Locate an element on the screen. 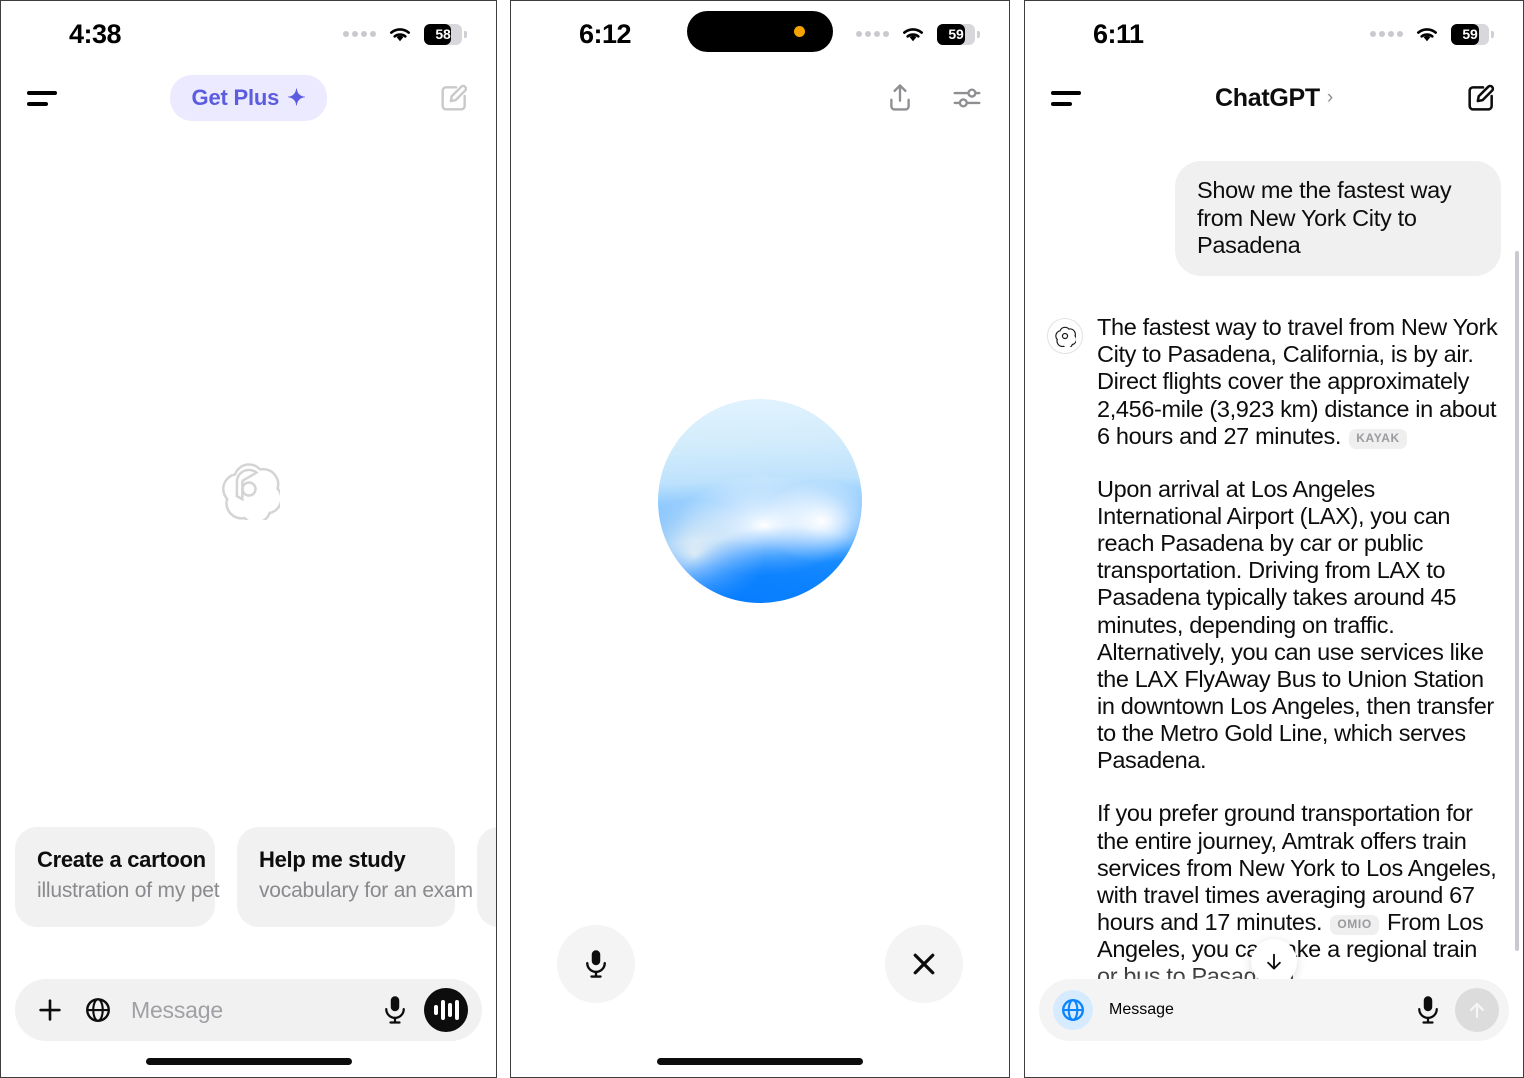 The image size is (1524, 1078). status-time: 4:38 is located at coordinates (95, 33).